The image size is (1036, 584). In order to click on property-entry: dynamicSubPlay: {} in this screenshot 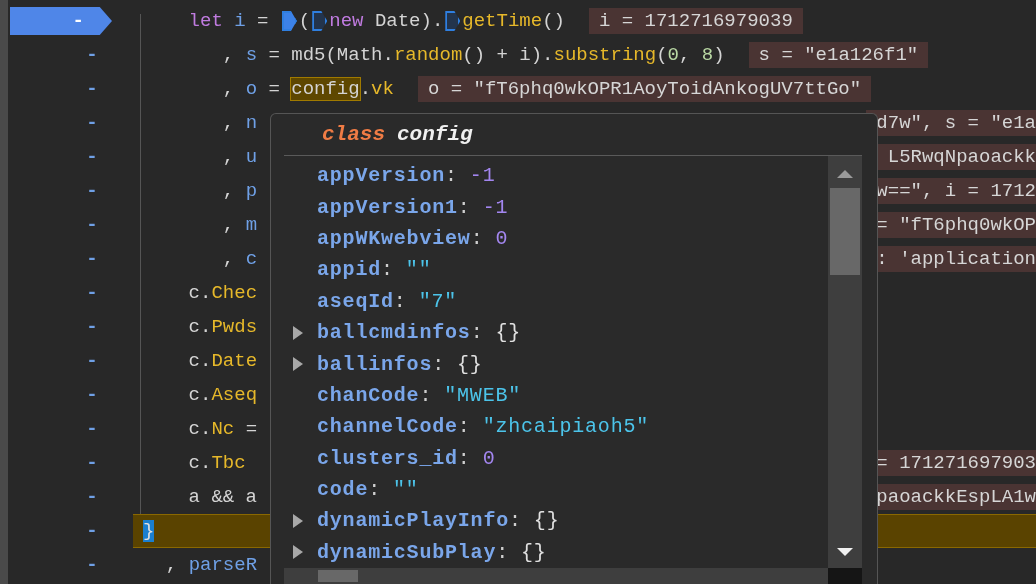, I will do `click(432, 552)`.